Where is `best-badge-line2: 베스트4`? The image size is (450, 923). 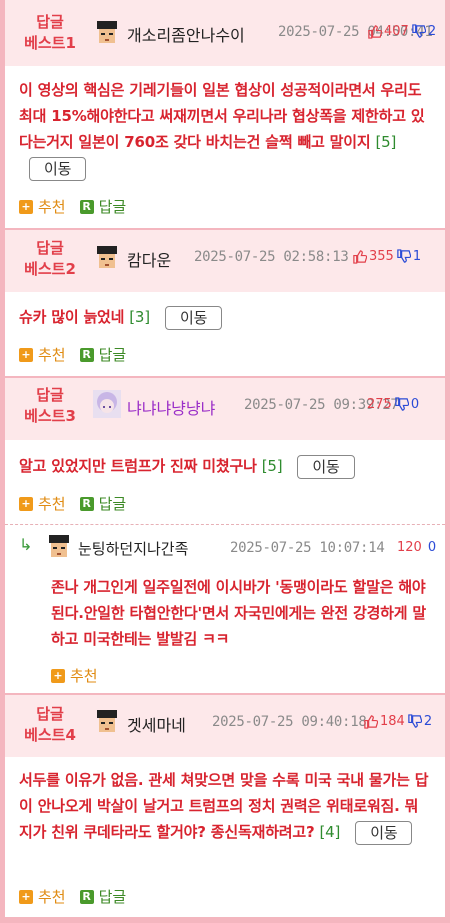 best-badge-line2: 베스트4 is located at coordinates (50, 735).